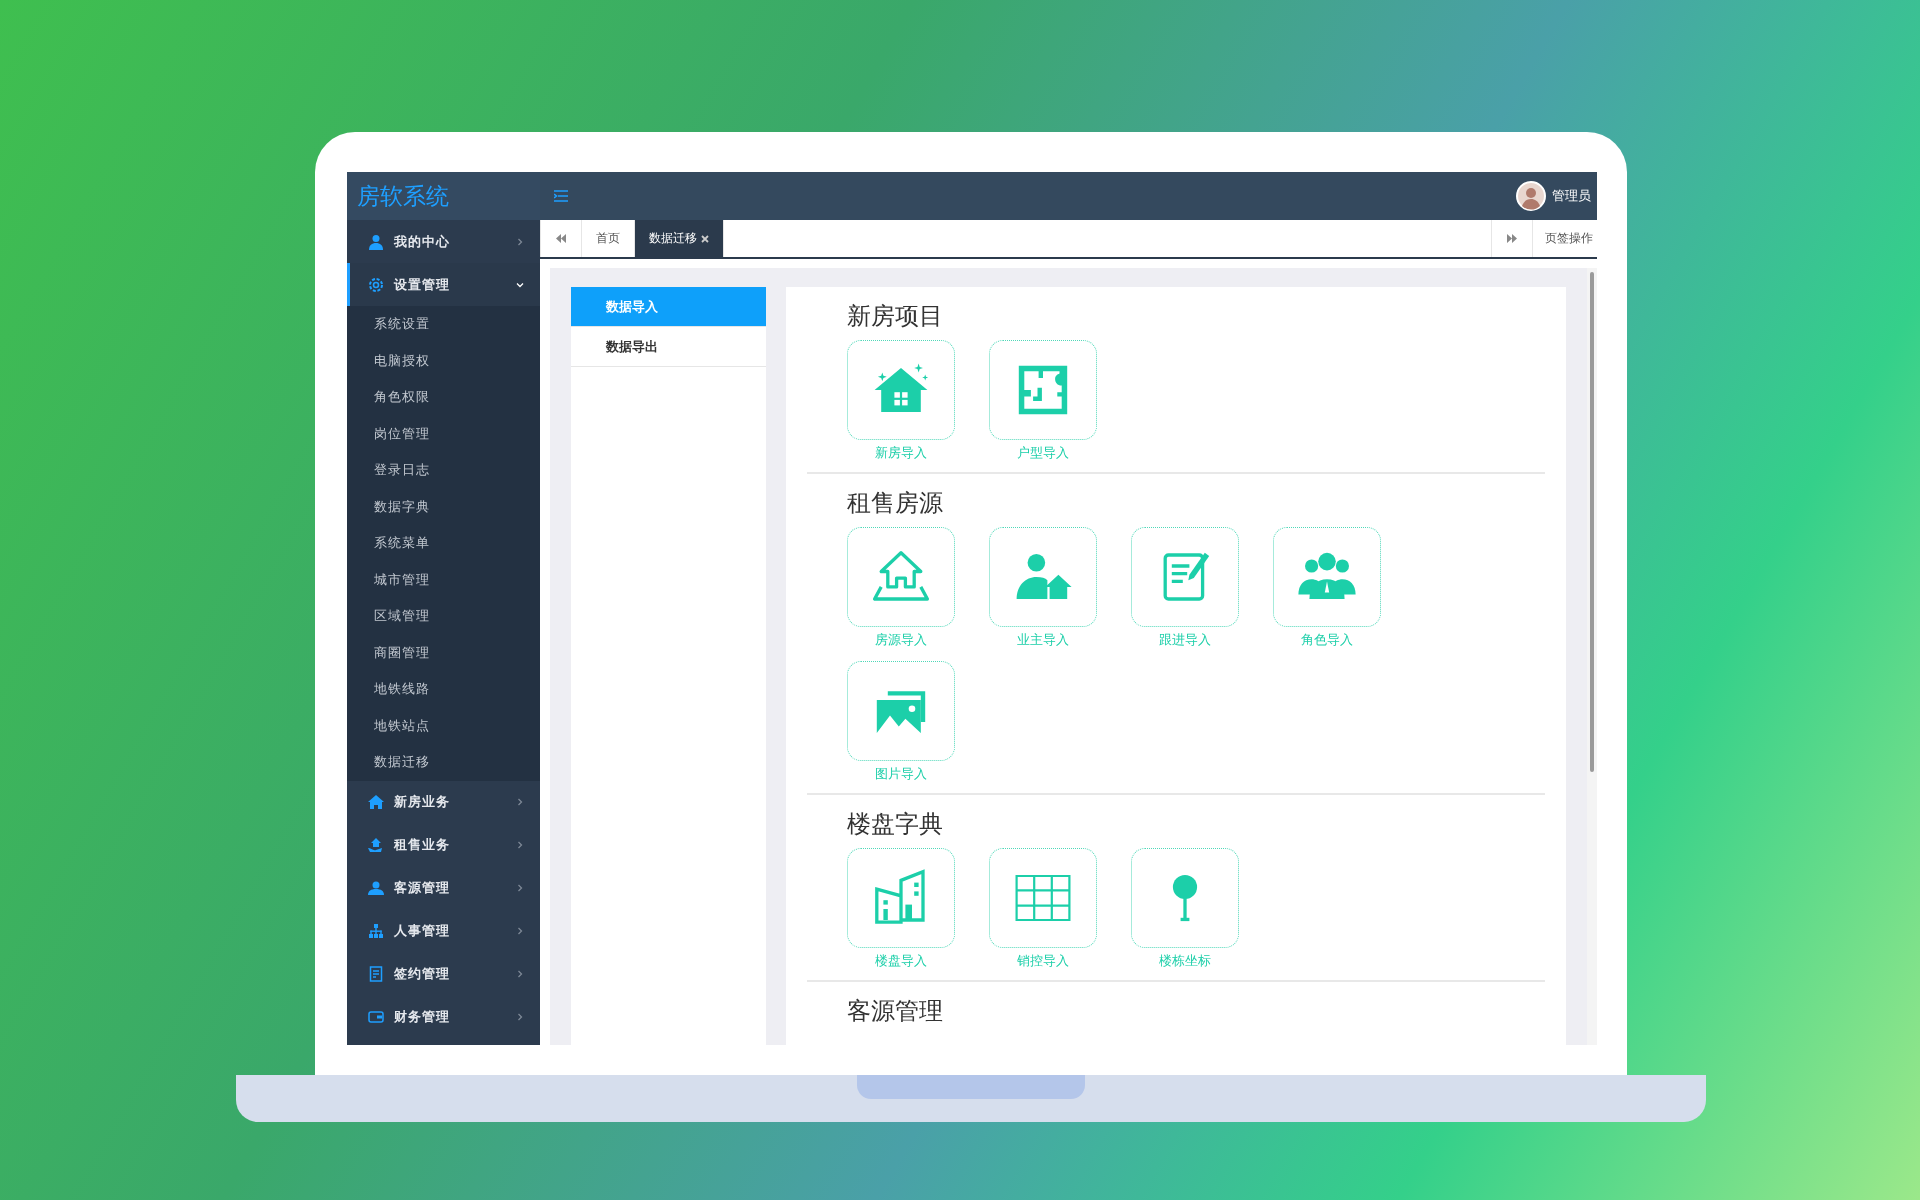  I want to click on submenu-item: 地铁线路, so click(443, 689).